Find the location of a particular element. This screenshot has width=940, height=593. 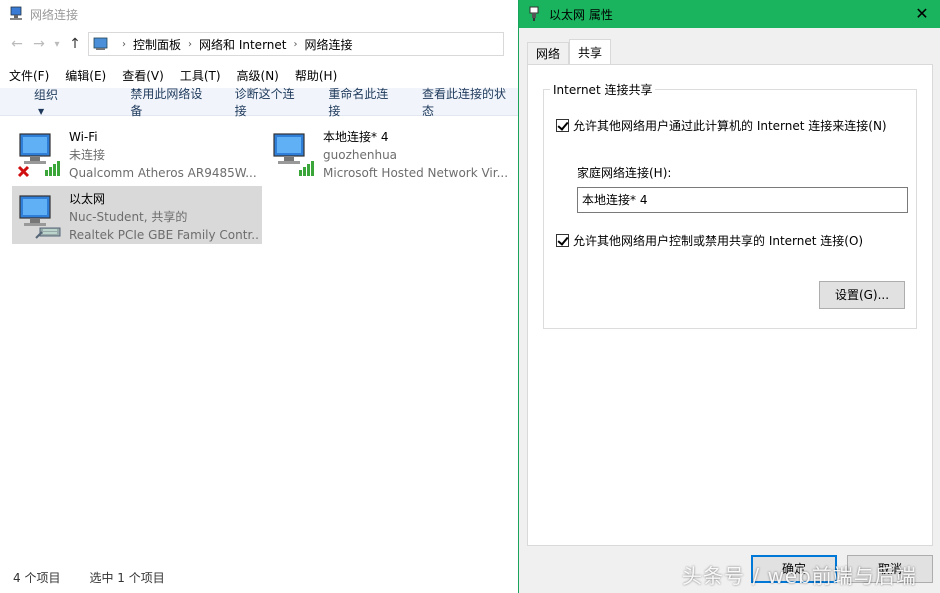

window-title: 网络连接 is located at coordinates (54, 14).